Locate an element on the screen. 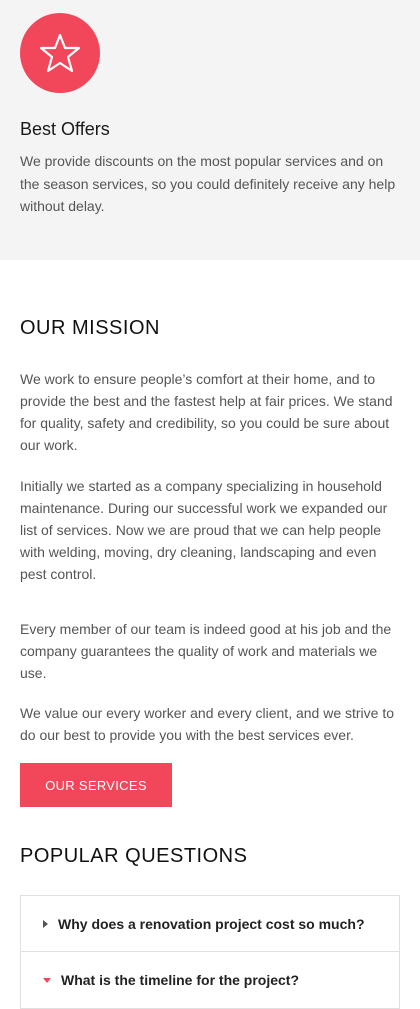 Image resolution: width=420 pixels, height=1009 pixels. star-badge is located at coordinates (60, 53).